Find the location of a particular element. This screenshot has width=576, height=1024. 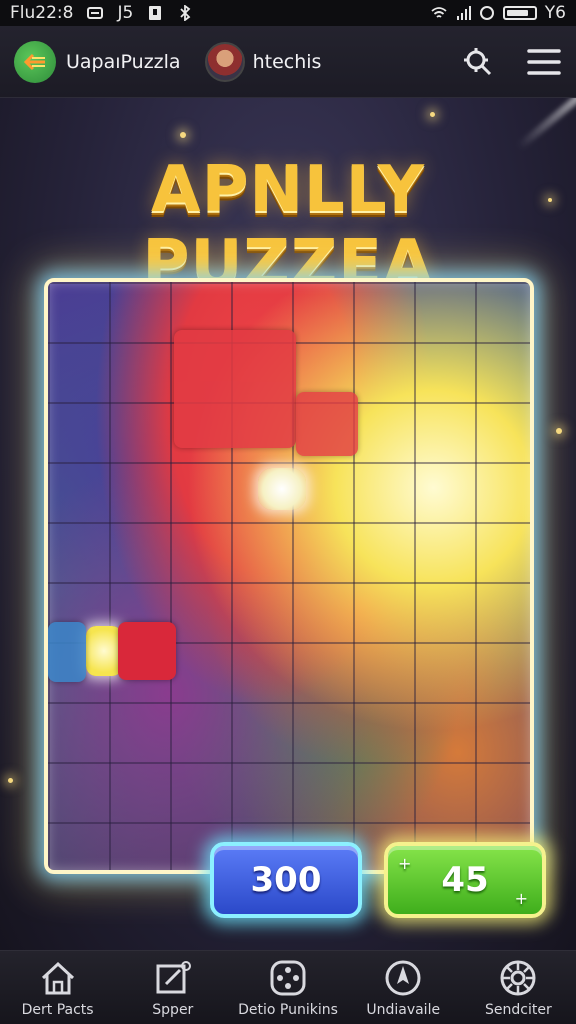

nav-item-dice: Detio Punikins is located at coordinates (287, 987).